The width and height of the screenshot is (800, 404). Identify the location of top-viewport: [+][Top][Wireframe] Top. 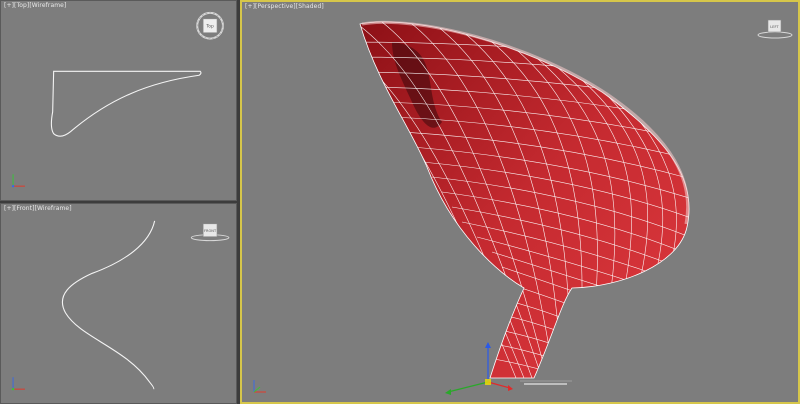
(118, 100).